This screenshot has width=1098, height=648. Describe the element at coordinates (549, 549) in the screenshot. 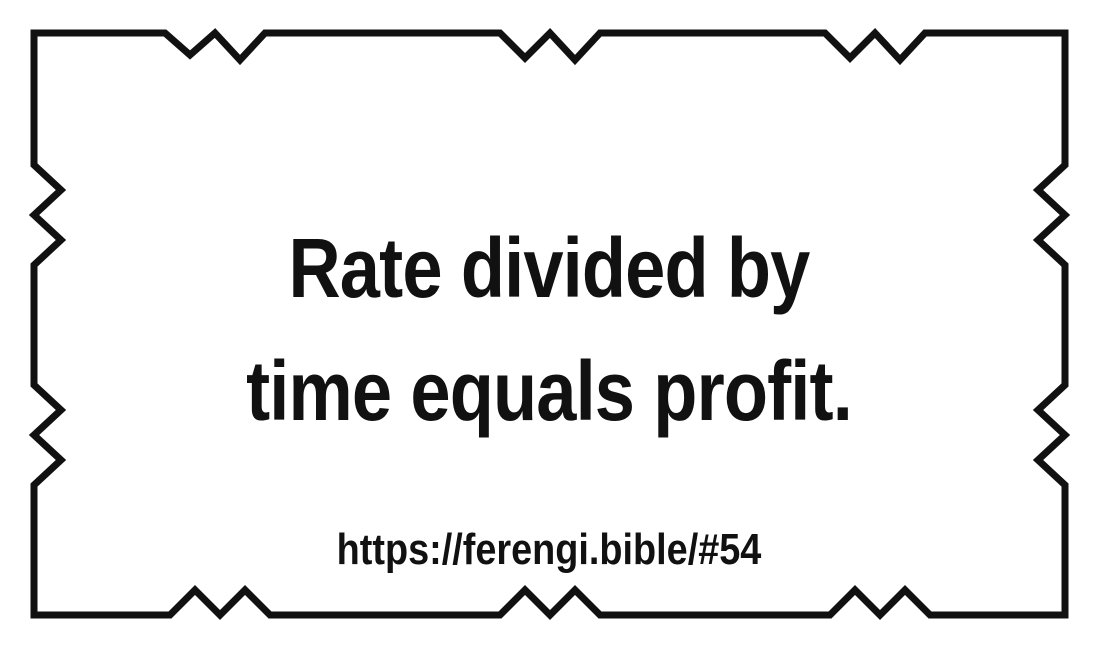

I see `source-url: https://ferengi.bible/#54` at that location.